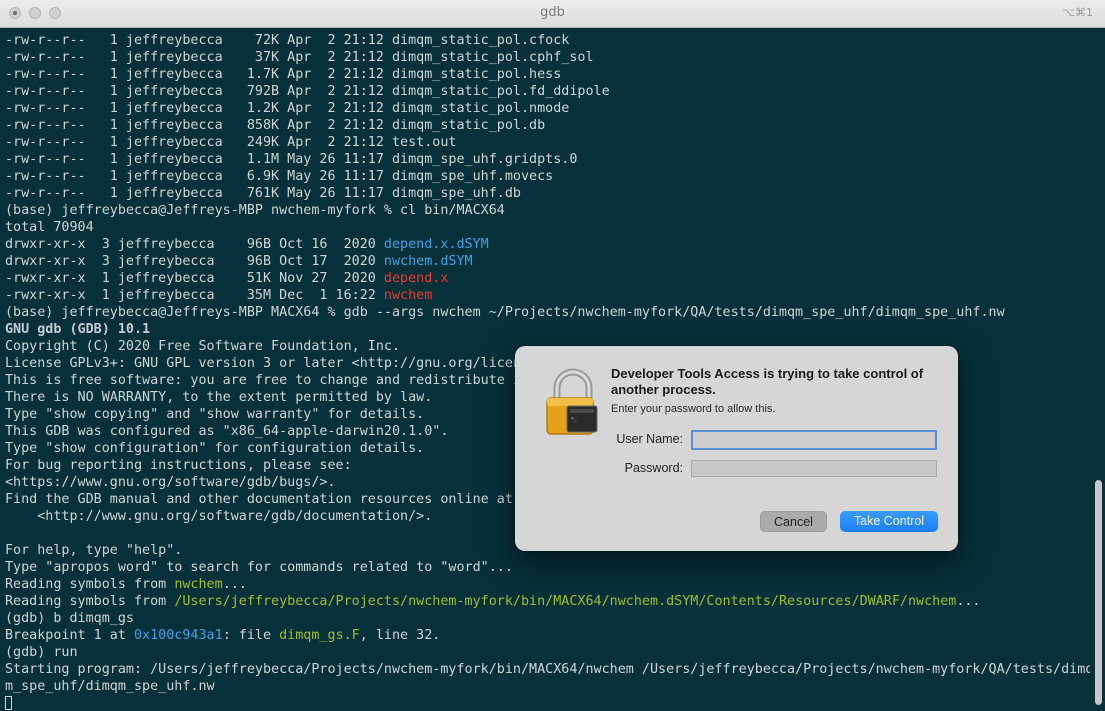 Image resolution: width=1105 pixels, height=711 pixels. What do you see at coordinates (814, 468) in the screenshot?
I see `password-input` at bounding box center [814, 468].